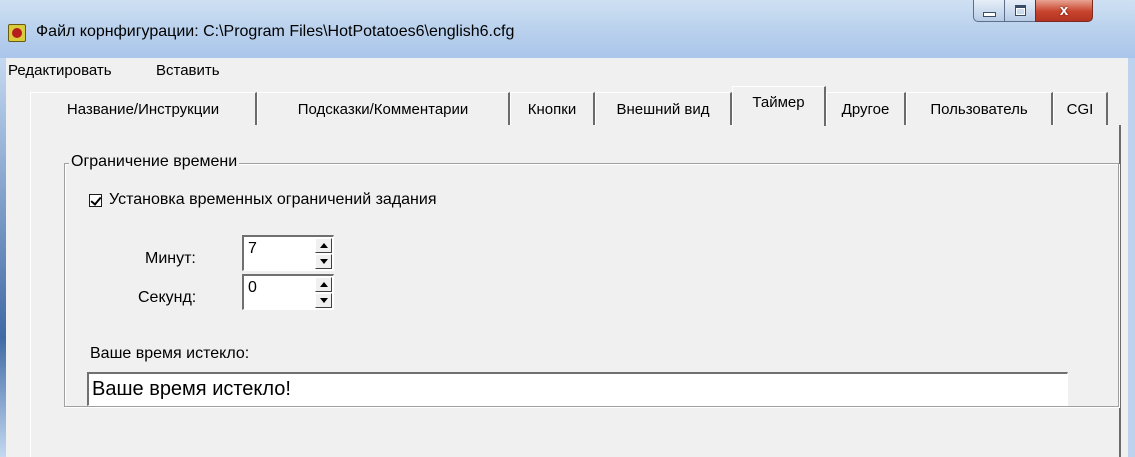  Describe the element at coordinates (170, 353) in the screenshot. I see `timeout-message-label: Ваше время истекло:` at that location.